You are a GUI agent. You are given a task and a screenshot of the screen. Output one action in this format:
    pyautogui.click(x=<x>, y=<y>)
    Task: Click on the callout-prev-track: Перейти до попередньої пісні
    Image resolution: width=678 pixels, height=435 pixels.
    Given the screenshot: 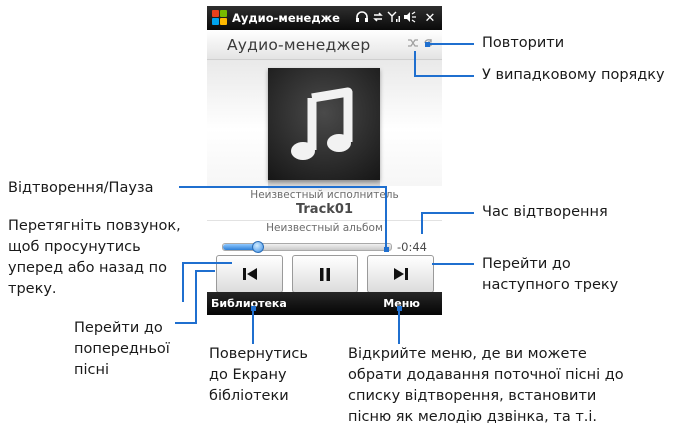 What is the action you would take?
    pyautogui.click(x=122, y=349)
    